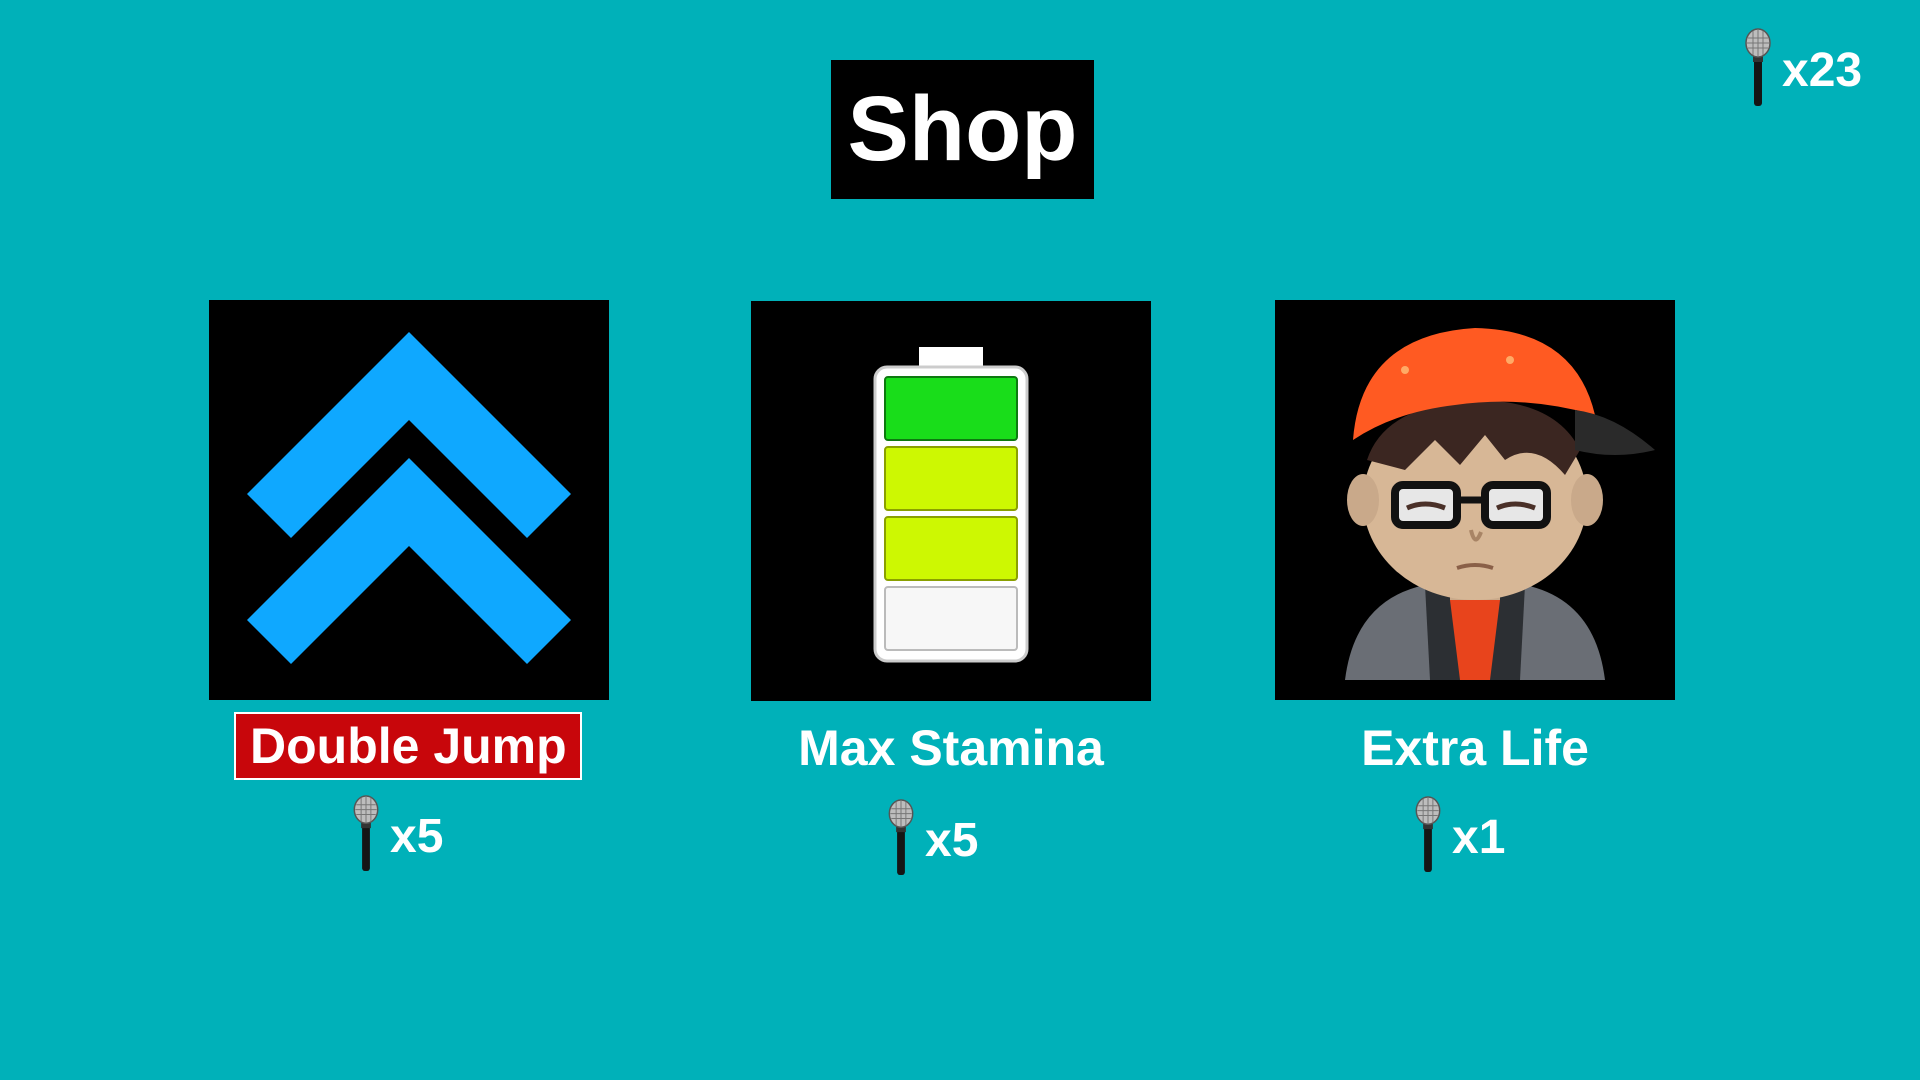 The image size is (1920, 1080). I want to click on item-price-max-stamina: x5, so click(930, 840).